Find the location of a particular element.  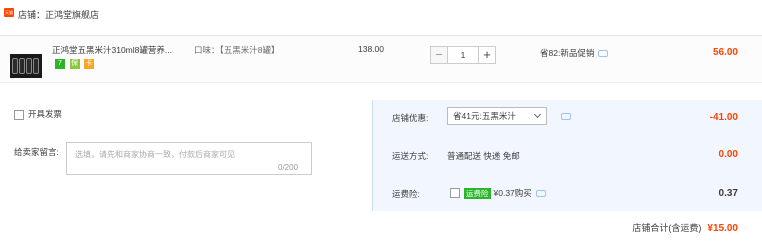

store-discount-label: 店铺优惠: is located at coordinates (410, 118).